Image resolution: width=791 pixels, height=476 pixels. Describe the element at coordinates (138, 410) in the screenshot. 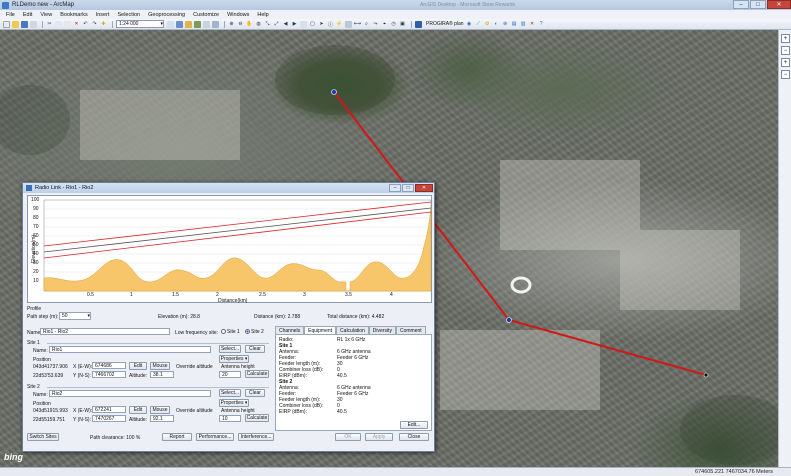

I see `site2-edit-button: Edit` at that location.